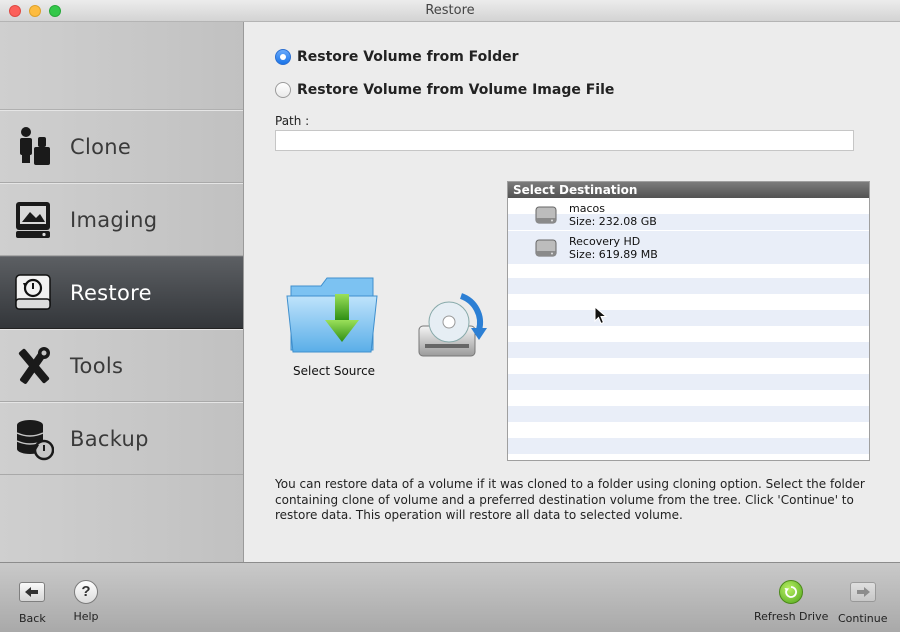 This screenshot has height=632, width=900. Describe the element at coordinates (613, 221) in the screenshot. I see `volume-size: Size: 232.08 GB` at that location.